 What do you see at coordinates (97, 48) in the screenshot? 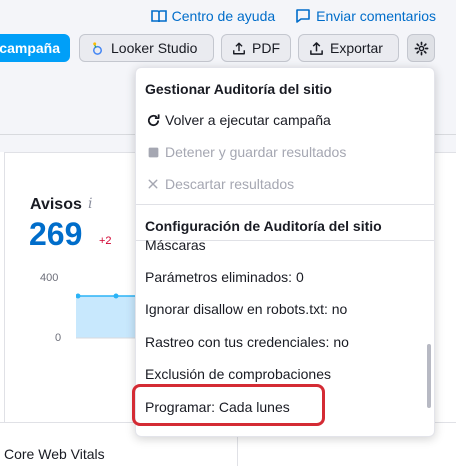
I see `looker-studio-icon` at bounding box center [97, 48].